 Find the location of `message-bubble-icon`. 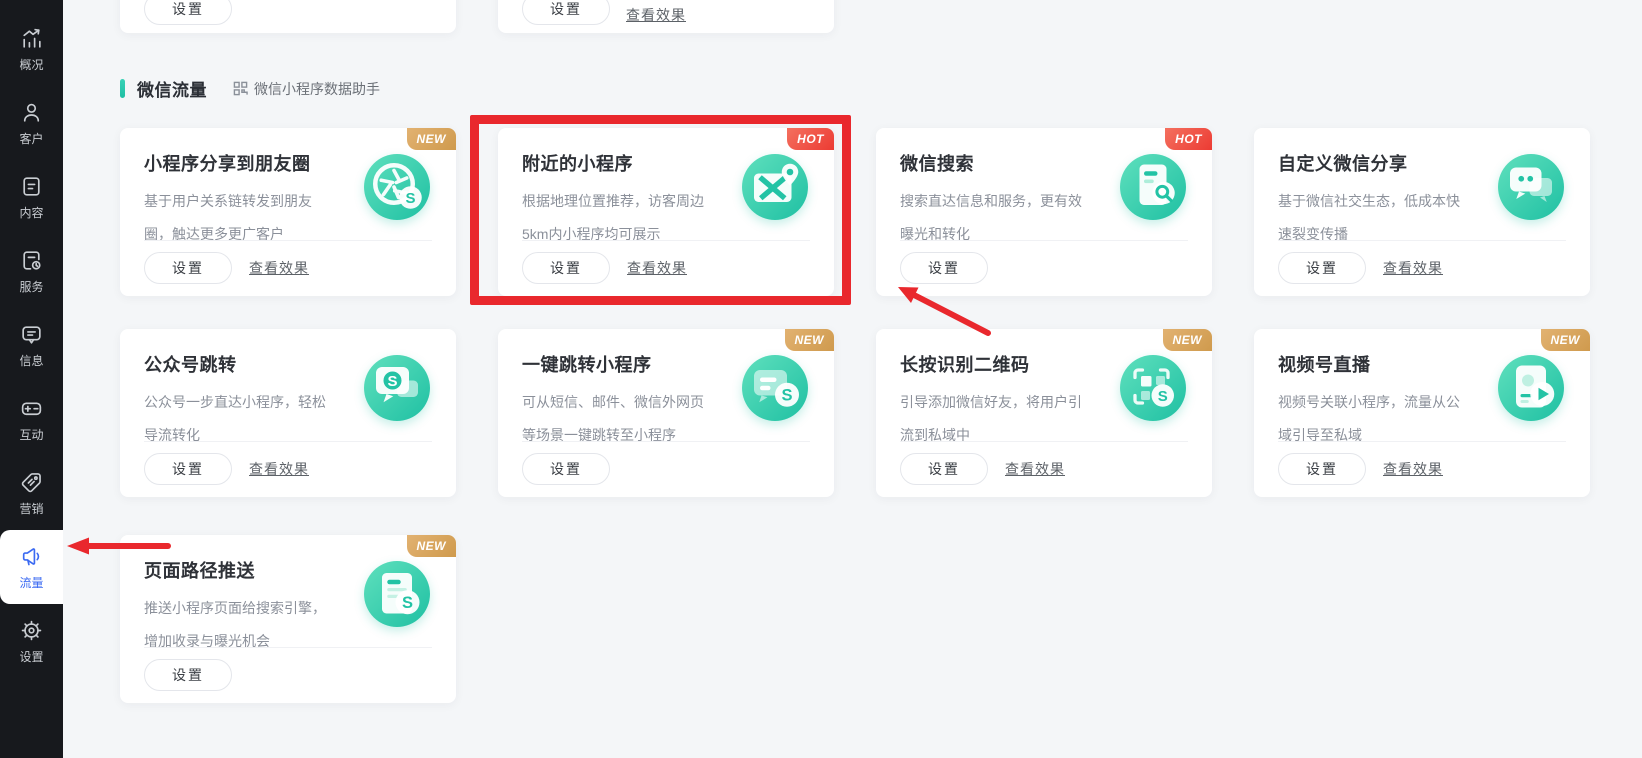

message-bubble-icon is located at coordinates (31, 334).